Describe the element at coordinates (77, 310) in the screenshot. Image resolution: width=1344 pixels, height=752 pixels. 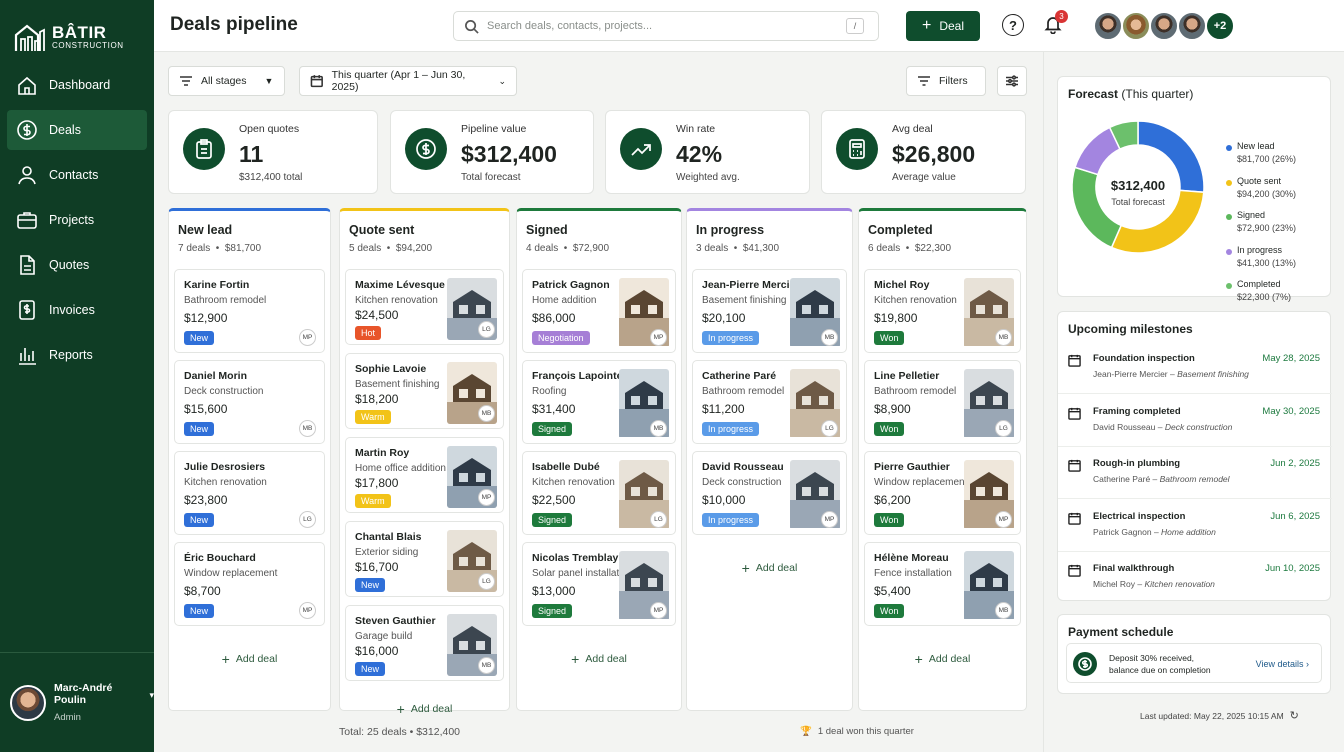
I see `sidebar-item-invoices: Invoices` at that location.